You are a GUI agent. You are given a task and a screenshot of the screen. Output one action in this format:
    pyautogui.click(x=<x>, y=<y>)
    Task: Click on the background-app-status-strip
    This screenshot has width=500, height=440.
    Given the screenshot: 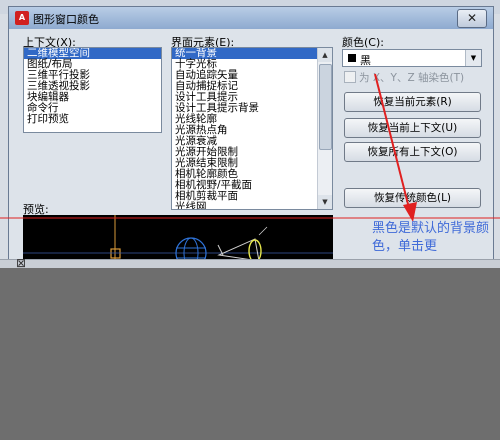 What is the action you would take?
    pyautogui.click(x=250, y=263)
    